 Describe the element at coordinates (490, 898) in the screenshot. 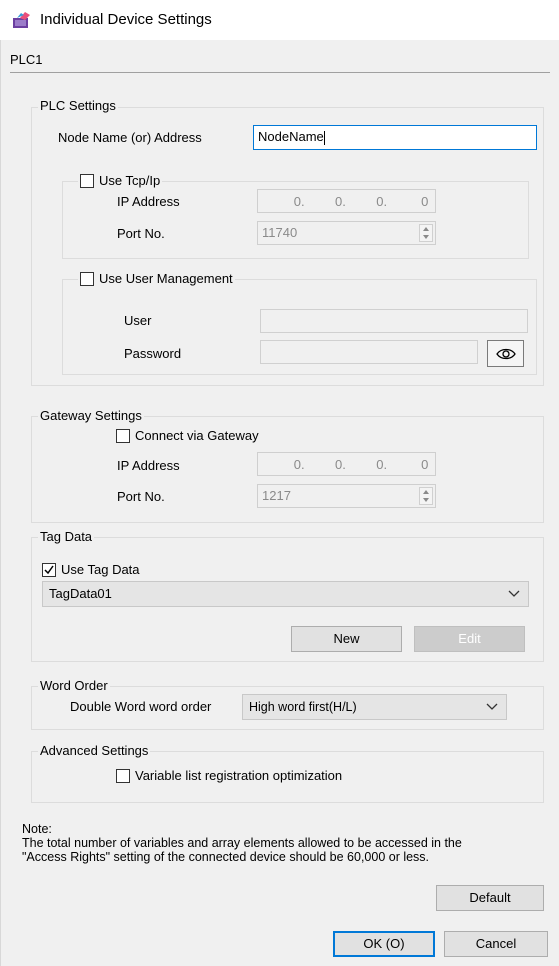

I see `default-button: Default` at that location.